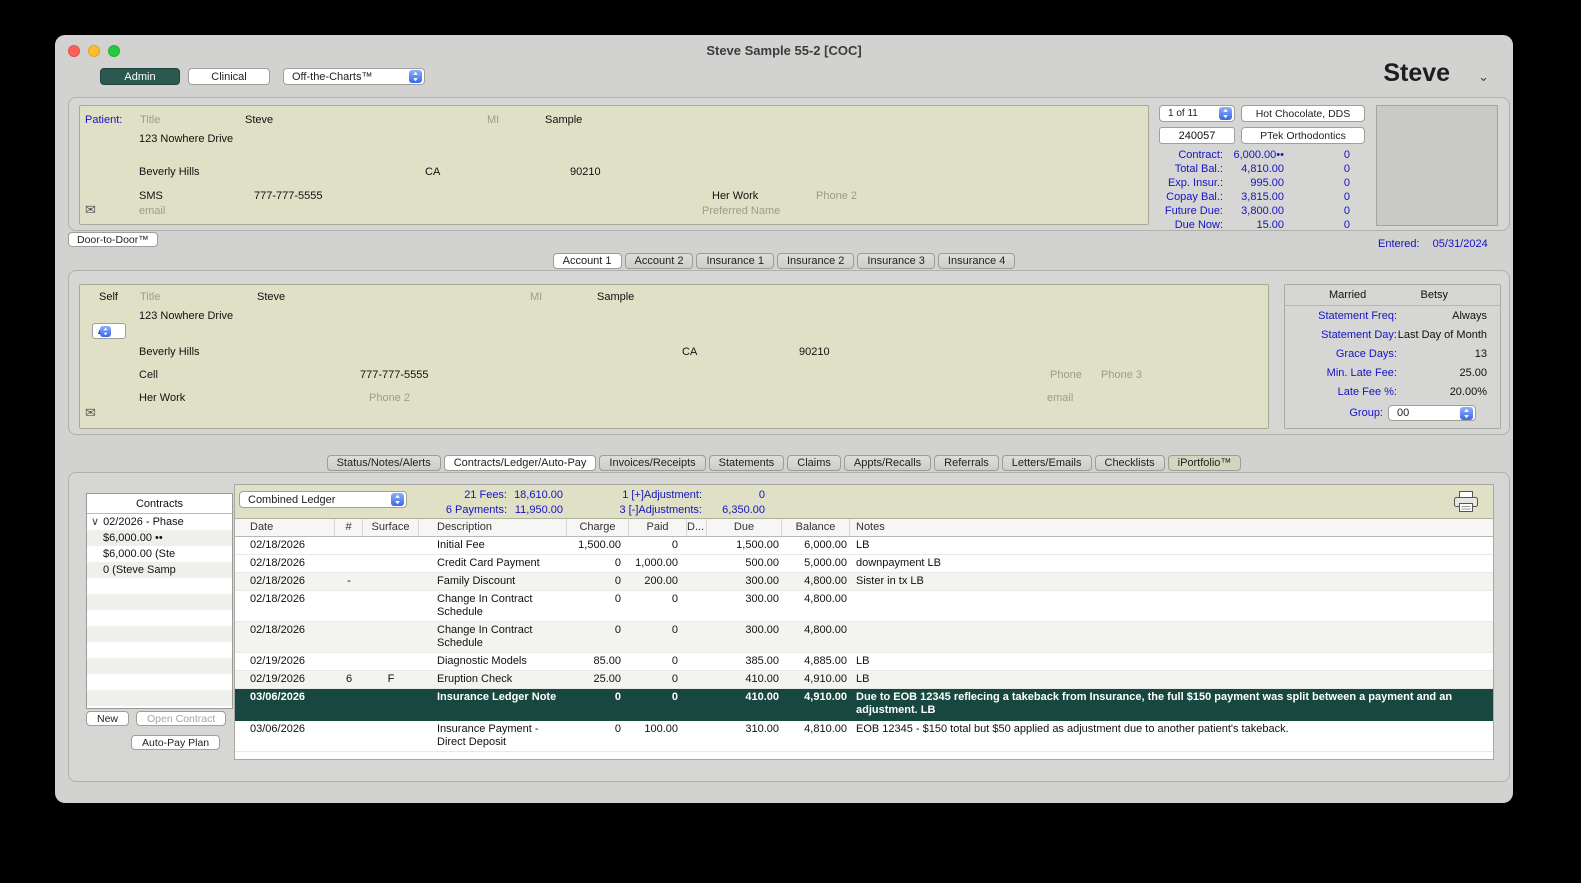 The height and width of the screenshot is (883, 1581). What do you see at coordinates (140, 76) in the screenshot?
I see `admin-button: Admin` at bounding box center [140, 76].